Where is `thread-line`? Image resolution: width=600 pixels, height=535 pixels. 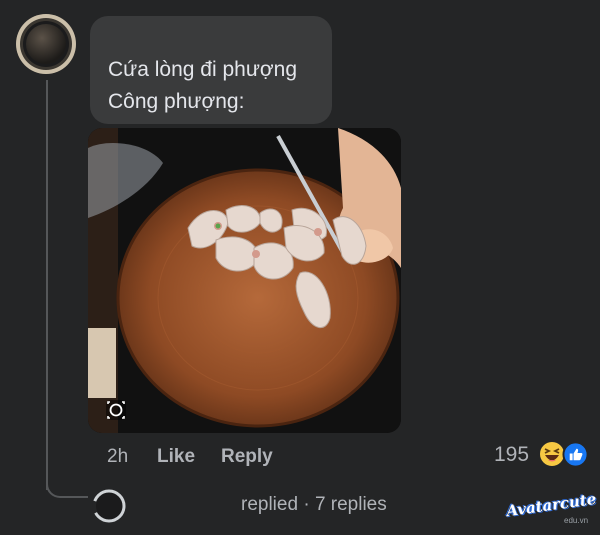 thread-line is located at coordinates (47, 285).